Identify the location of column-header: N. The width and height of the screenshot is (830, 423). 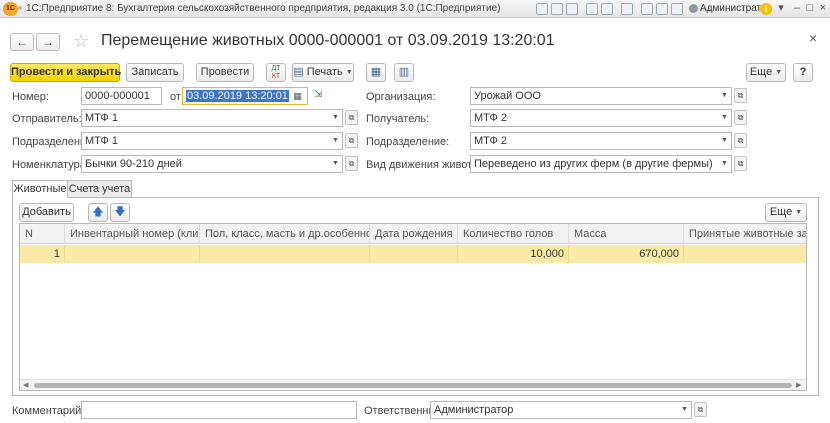
(42, 234).